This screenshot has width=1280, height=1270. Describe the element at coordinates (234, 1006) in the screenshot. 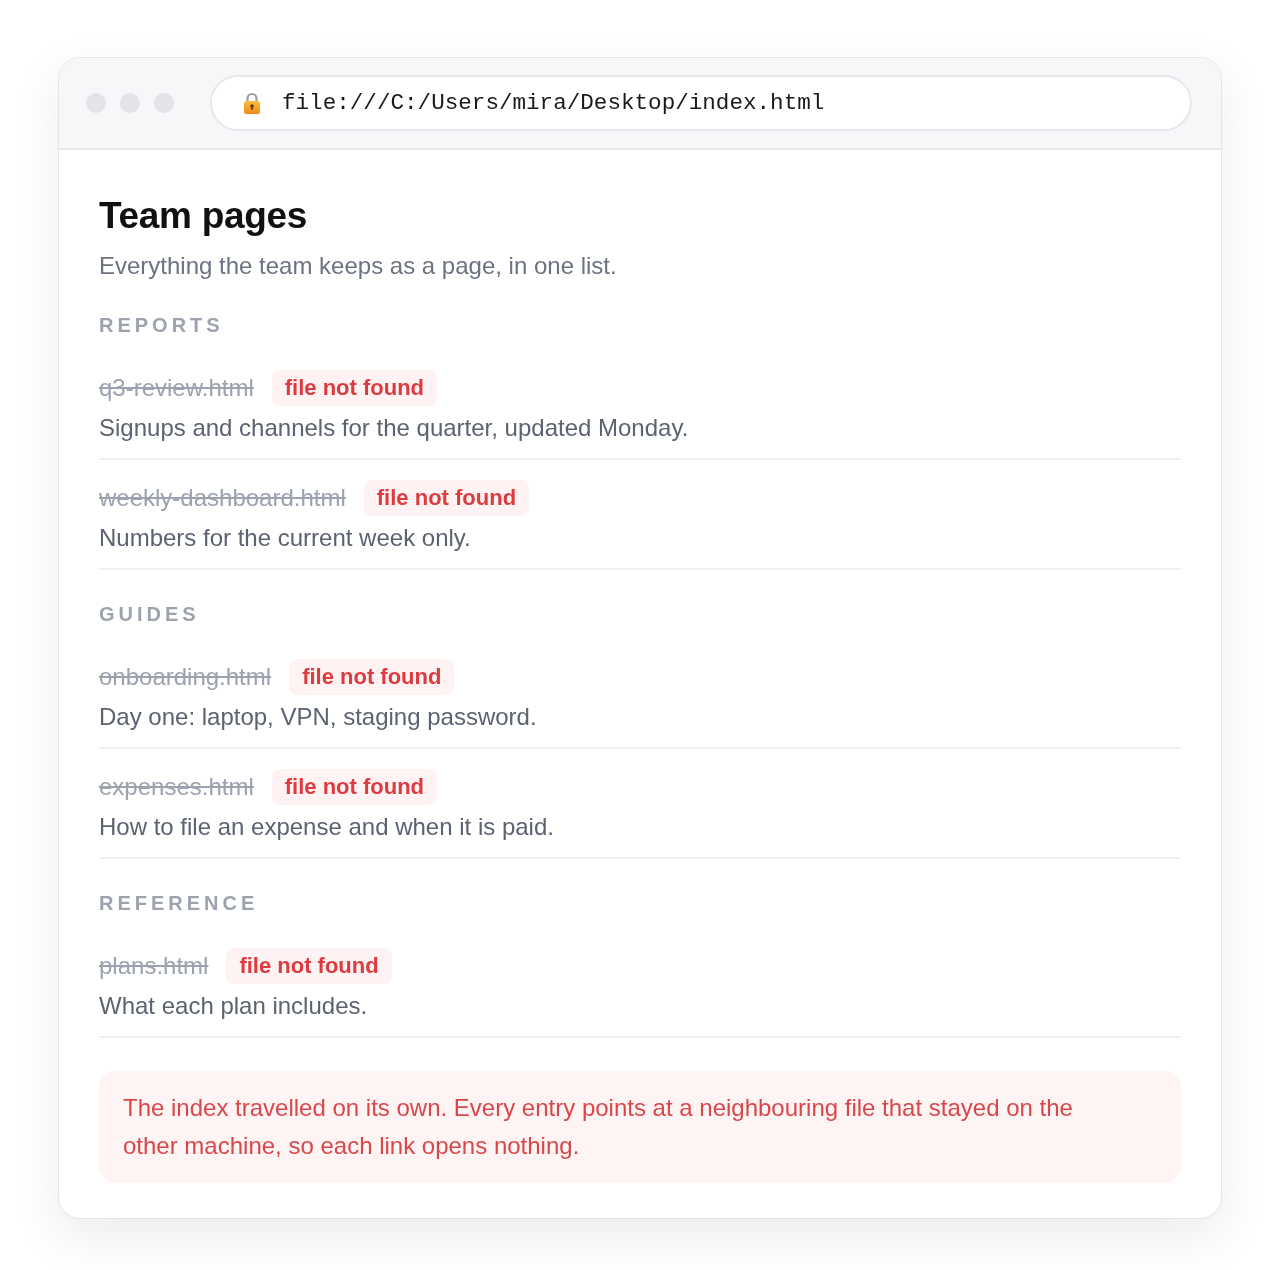

I see `file-description: What each plan includes.` at that location.